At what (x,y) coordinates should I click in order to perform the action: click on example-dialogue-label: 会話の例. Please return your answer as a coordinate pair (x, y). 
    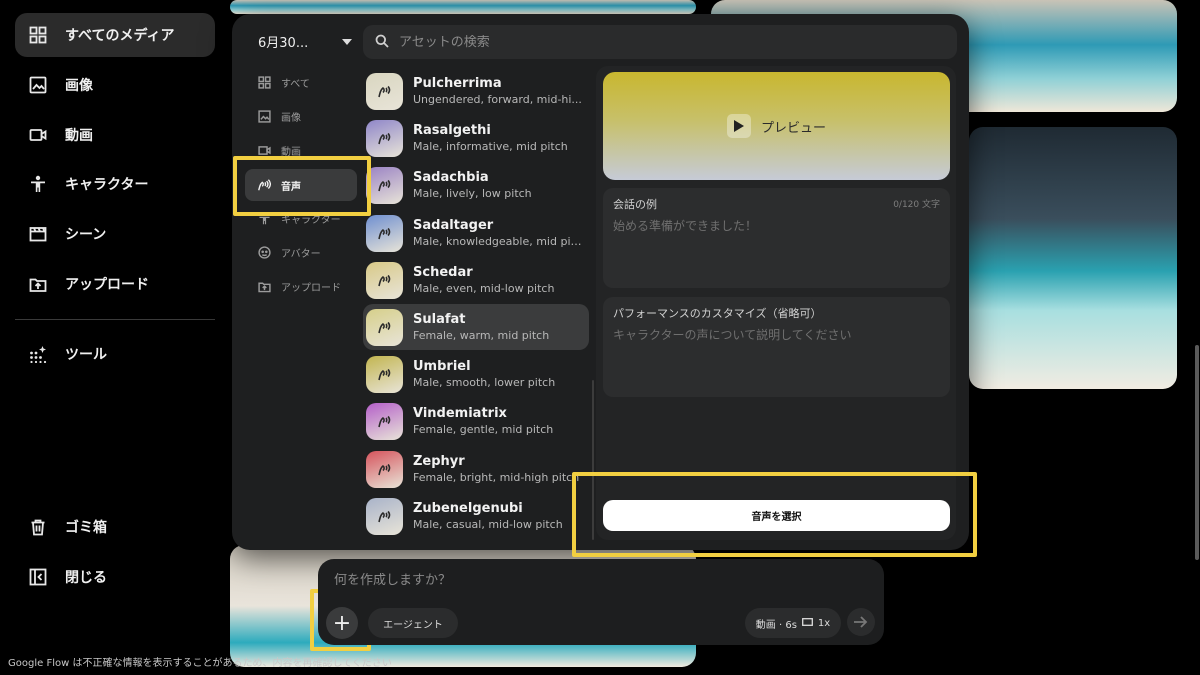
    Looking at the image, I should click on (635, 204).